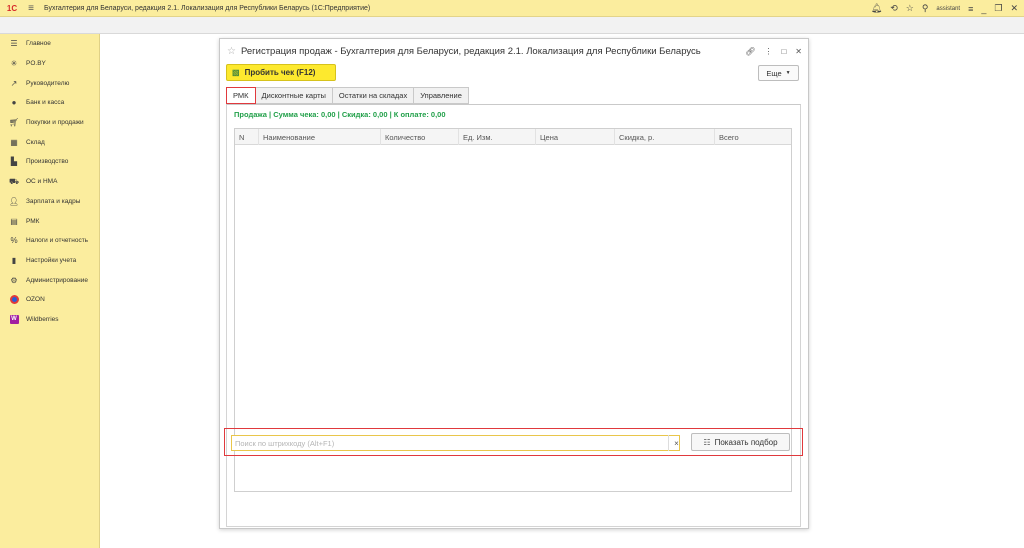  I want to click on sidebar-item-main: ☰ Главное, so click(49, 44).